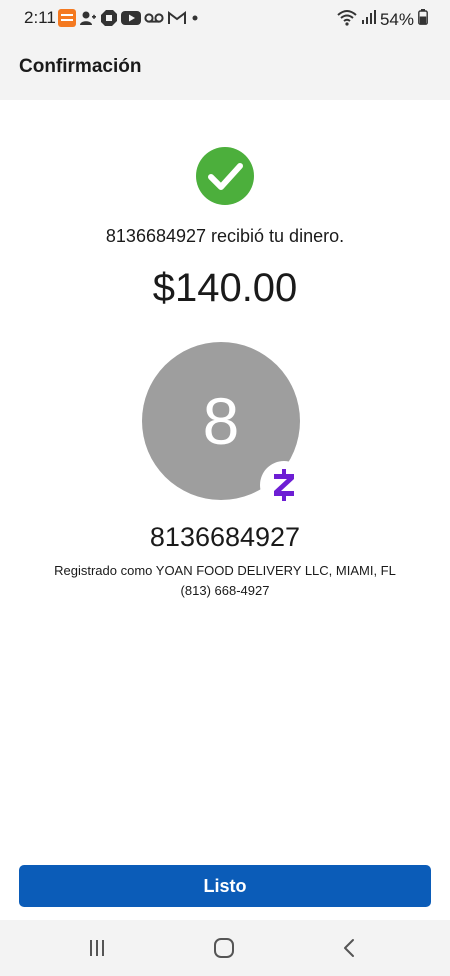 This screenshot has width=450, height=976. What do you see at coordinates (225, 590) in the screenshot?
I see `recipient-phone: (813) 668-4927` at bounding box center [225, 590].